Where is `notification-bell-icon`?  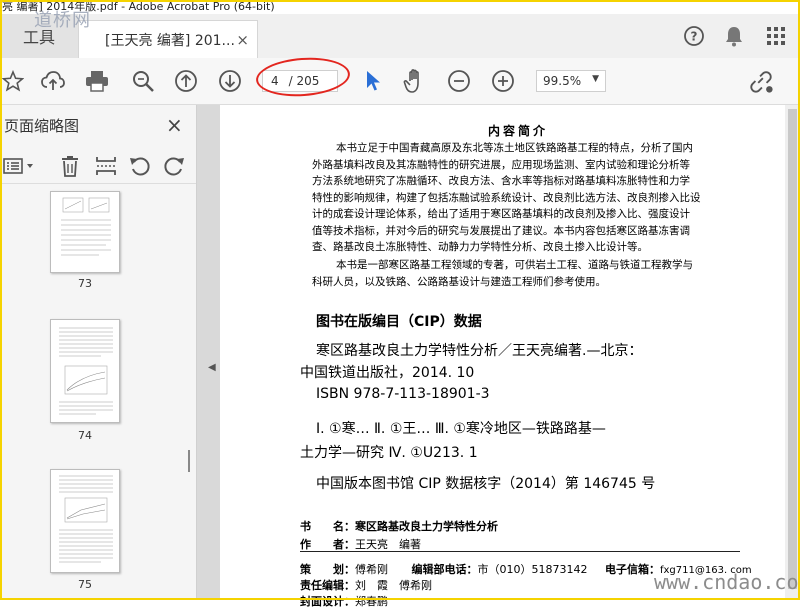
notification-bell-icon is located at coordinates (734, 36).